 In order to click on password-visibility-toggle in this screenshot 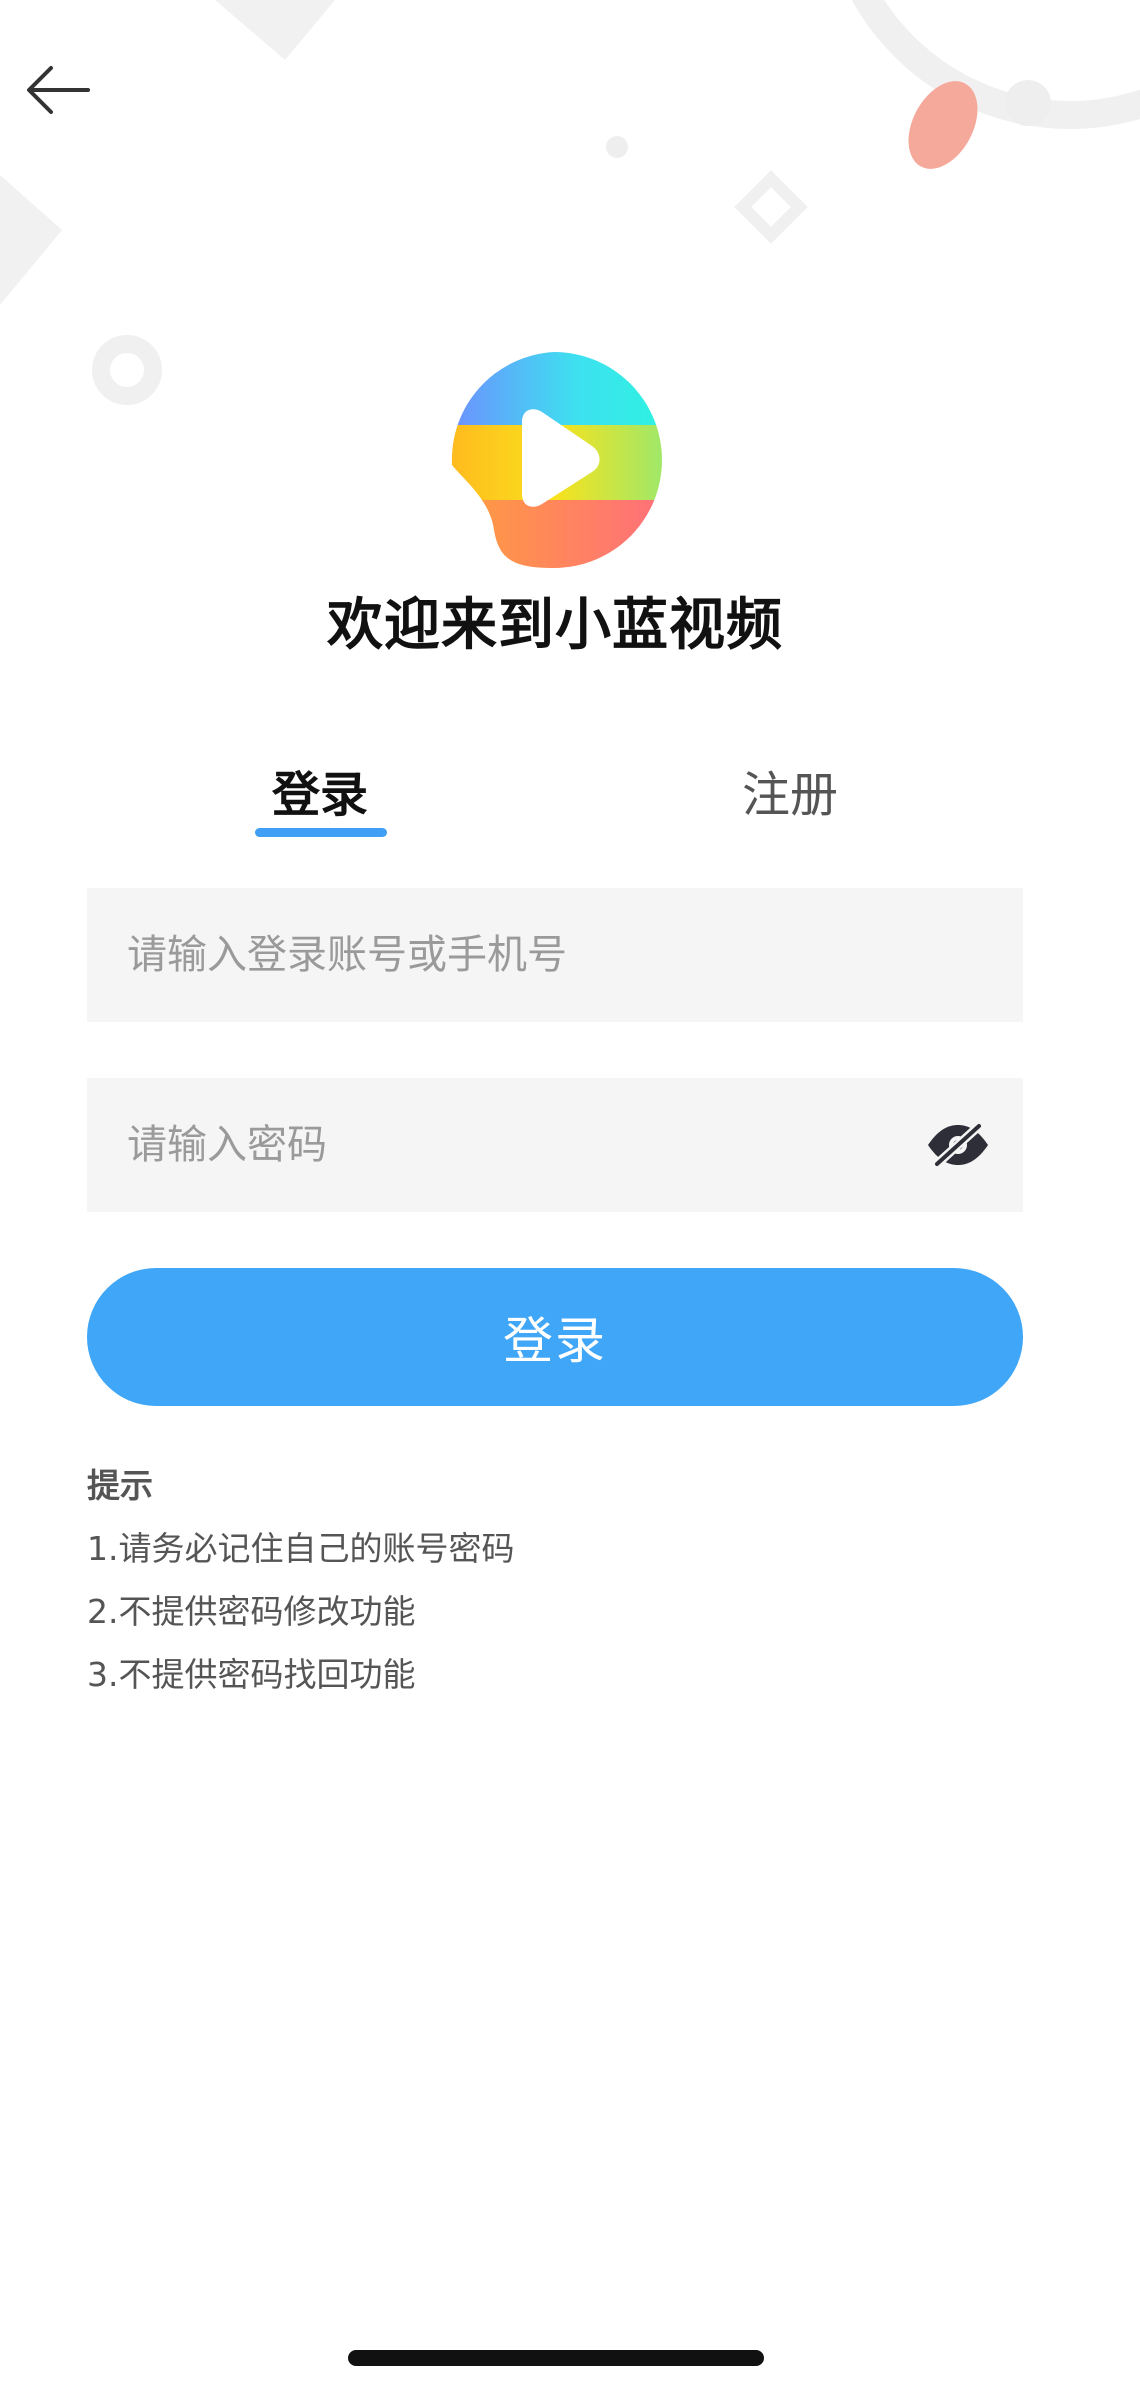, I will do `click(958, 1145)`.